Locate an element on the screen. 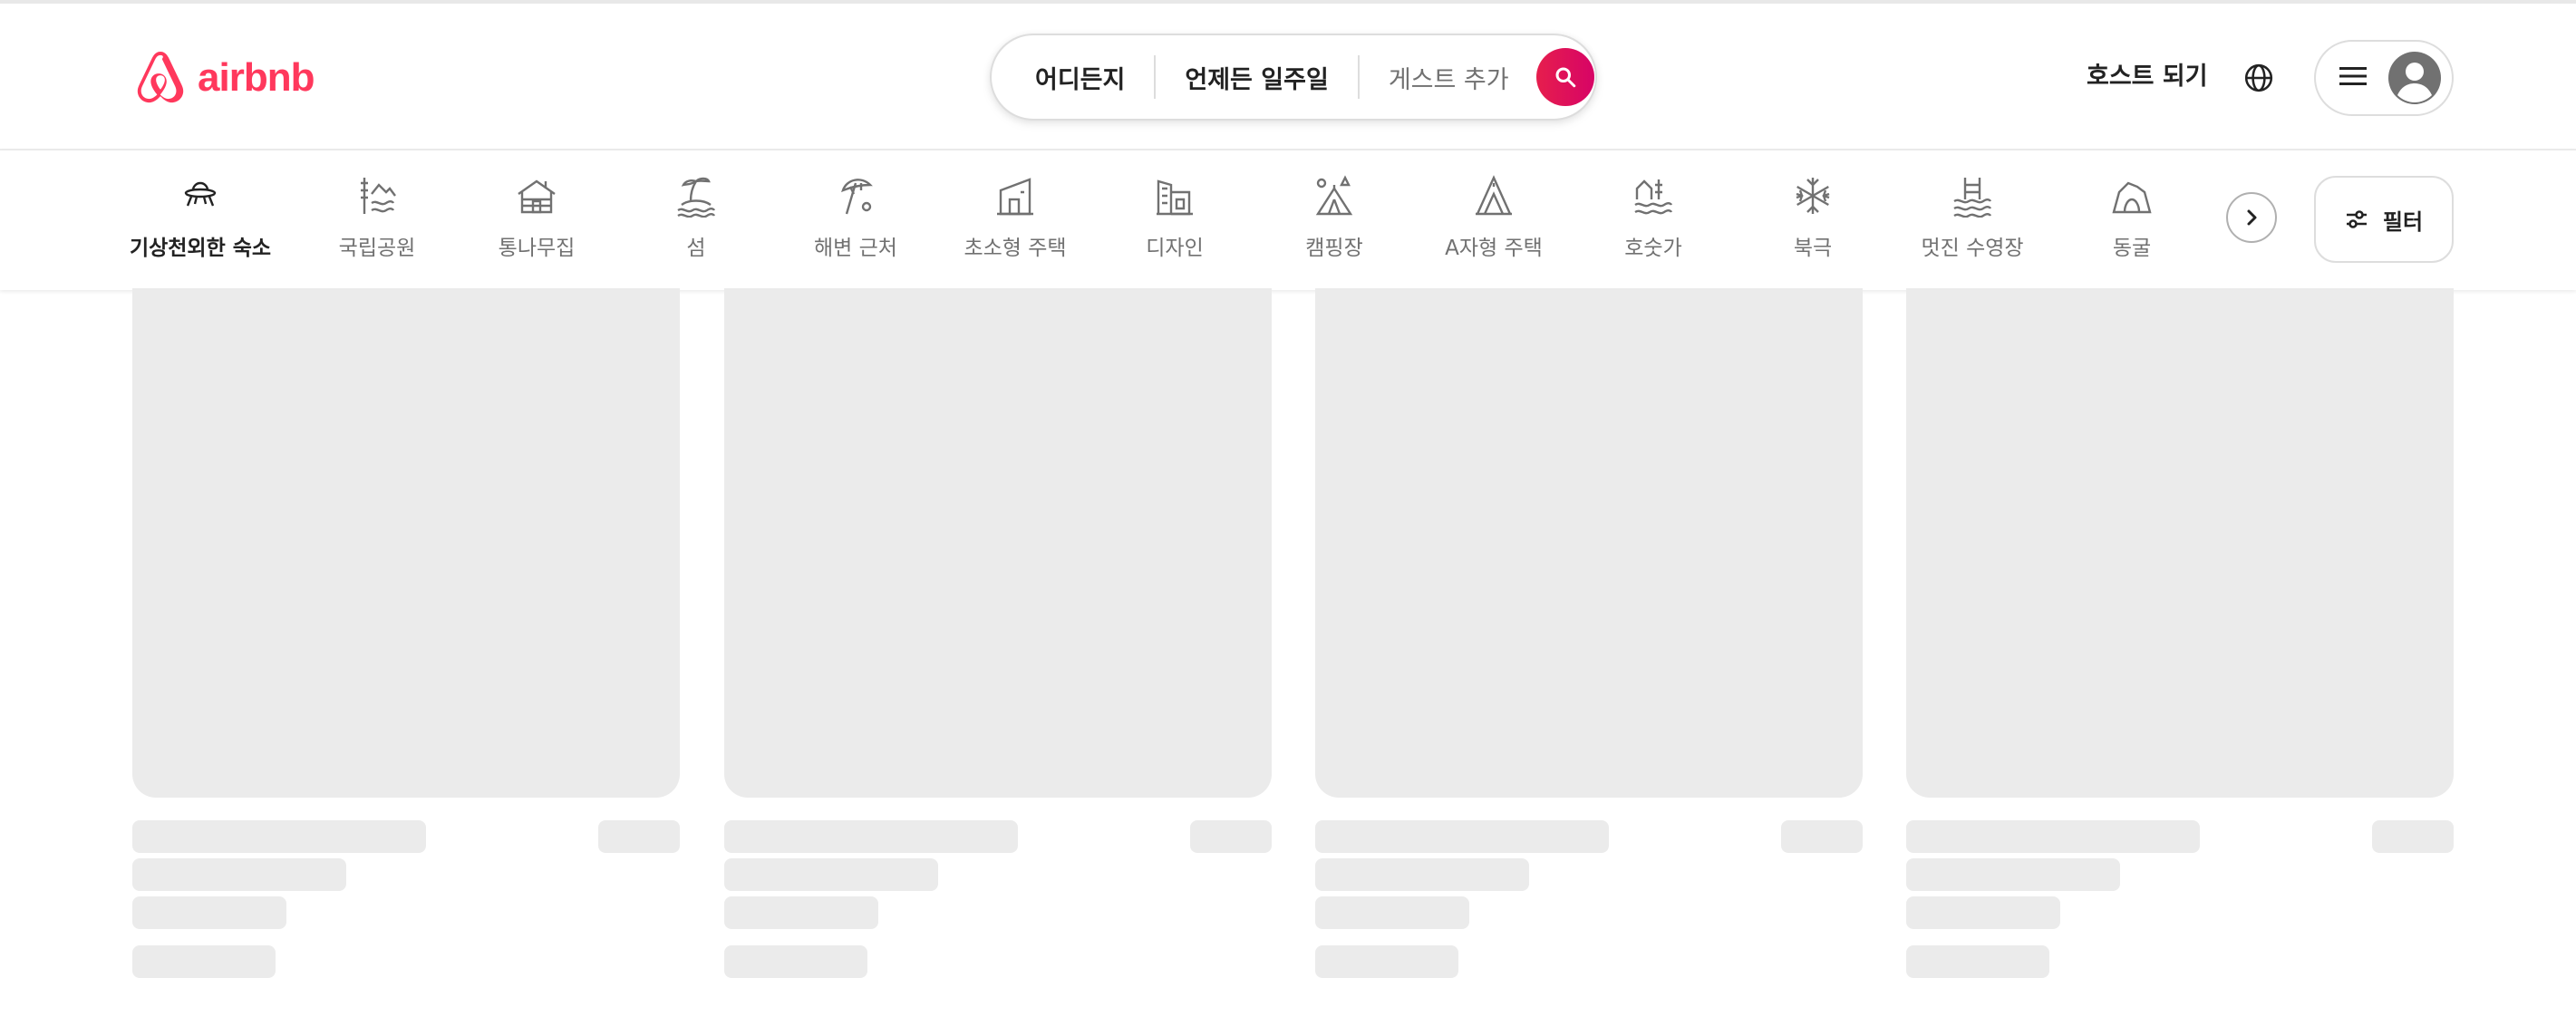 The height and width of the screenshot is (1036, 2576). category-item-beachfront: 해변 근처 is located at coordinates (855, 232).